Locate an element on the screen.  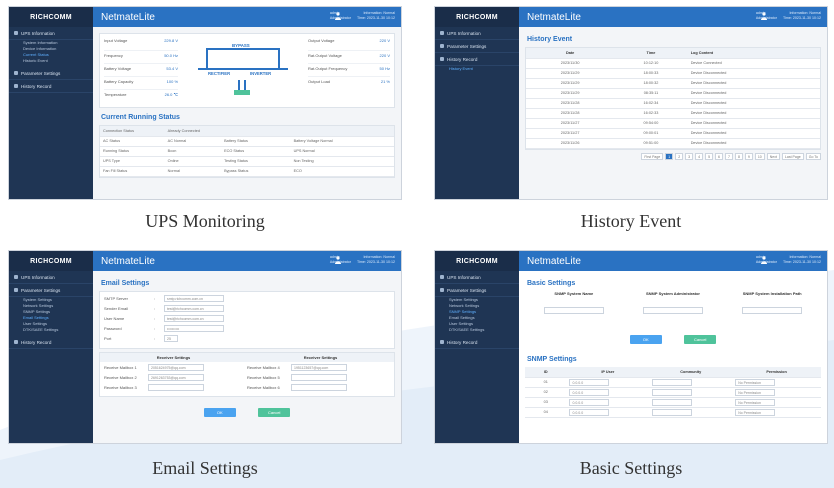
caption-basic-settings: Basic Settings is located at coordinates (631, 468).